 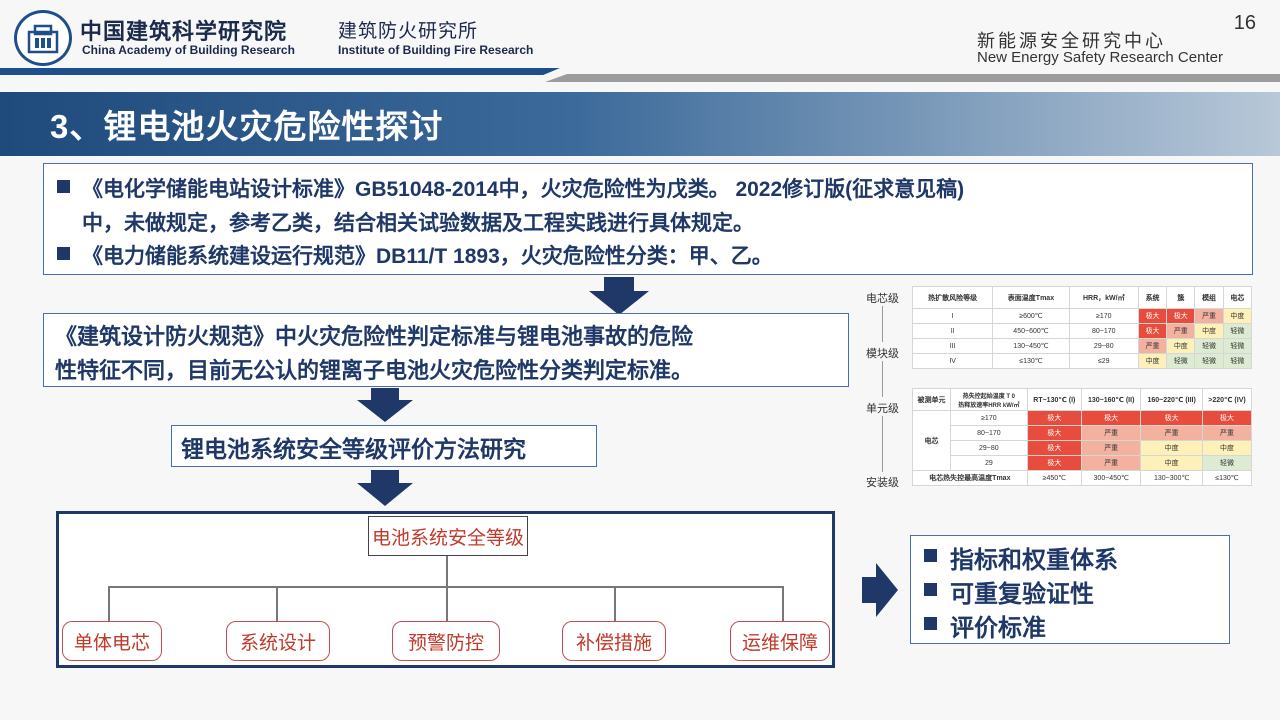 What do you see at coordinates (931, 440) in the screenshot?
I see `table2-row-label: 电芯` at bounding box center [931, 440].